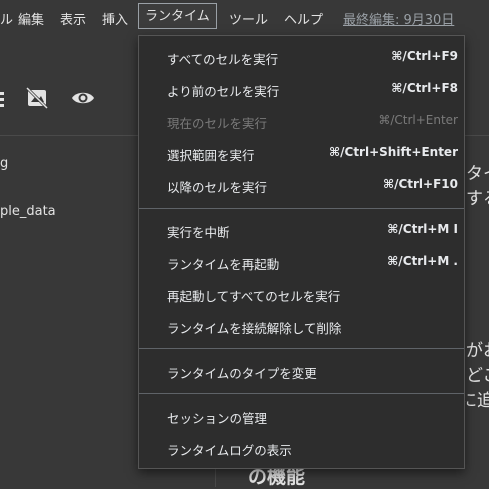 The height and width of the screenshot is (489, 489). I want to click on content-text-2: する, so click(477, 199).